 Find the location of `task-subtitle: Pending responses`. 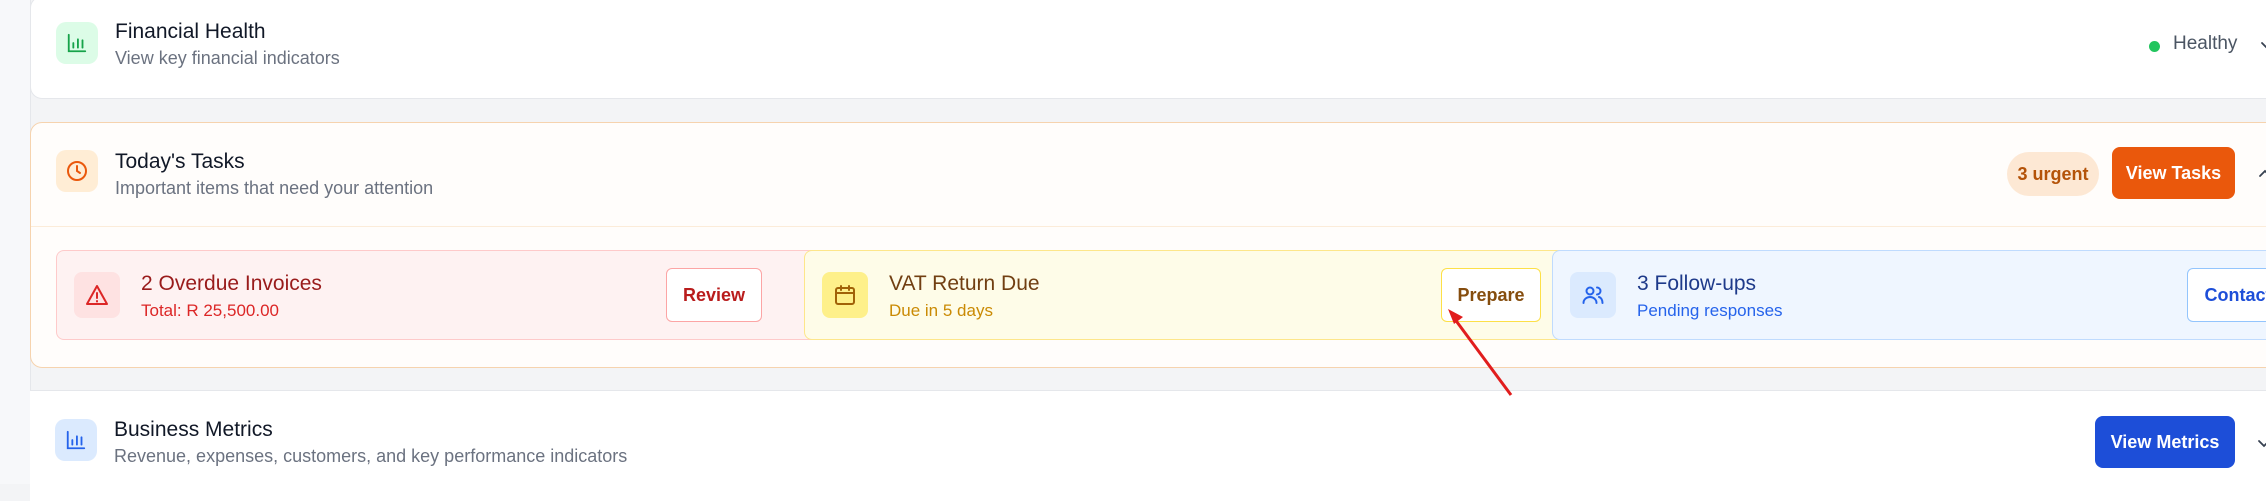

task-subtitle: Pending responses is located at coordinates (1710, 310).